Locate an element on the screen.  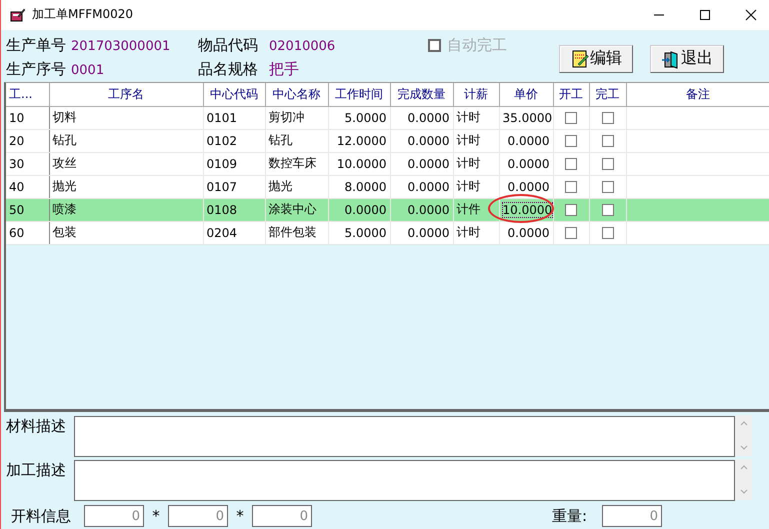
table-cell: 35.0000 is located at coordinates (526, 118).